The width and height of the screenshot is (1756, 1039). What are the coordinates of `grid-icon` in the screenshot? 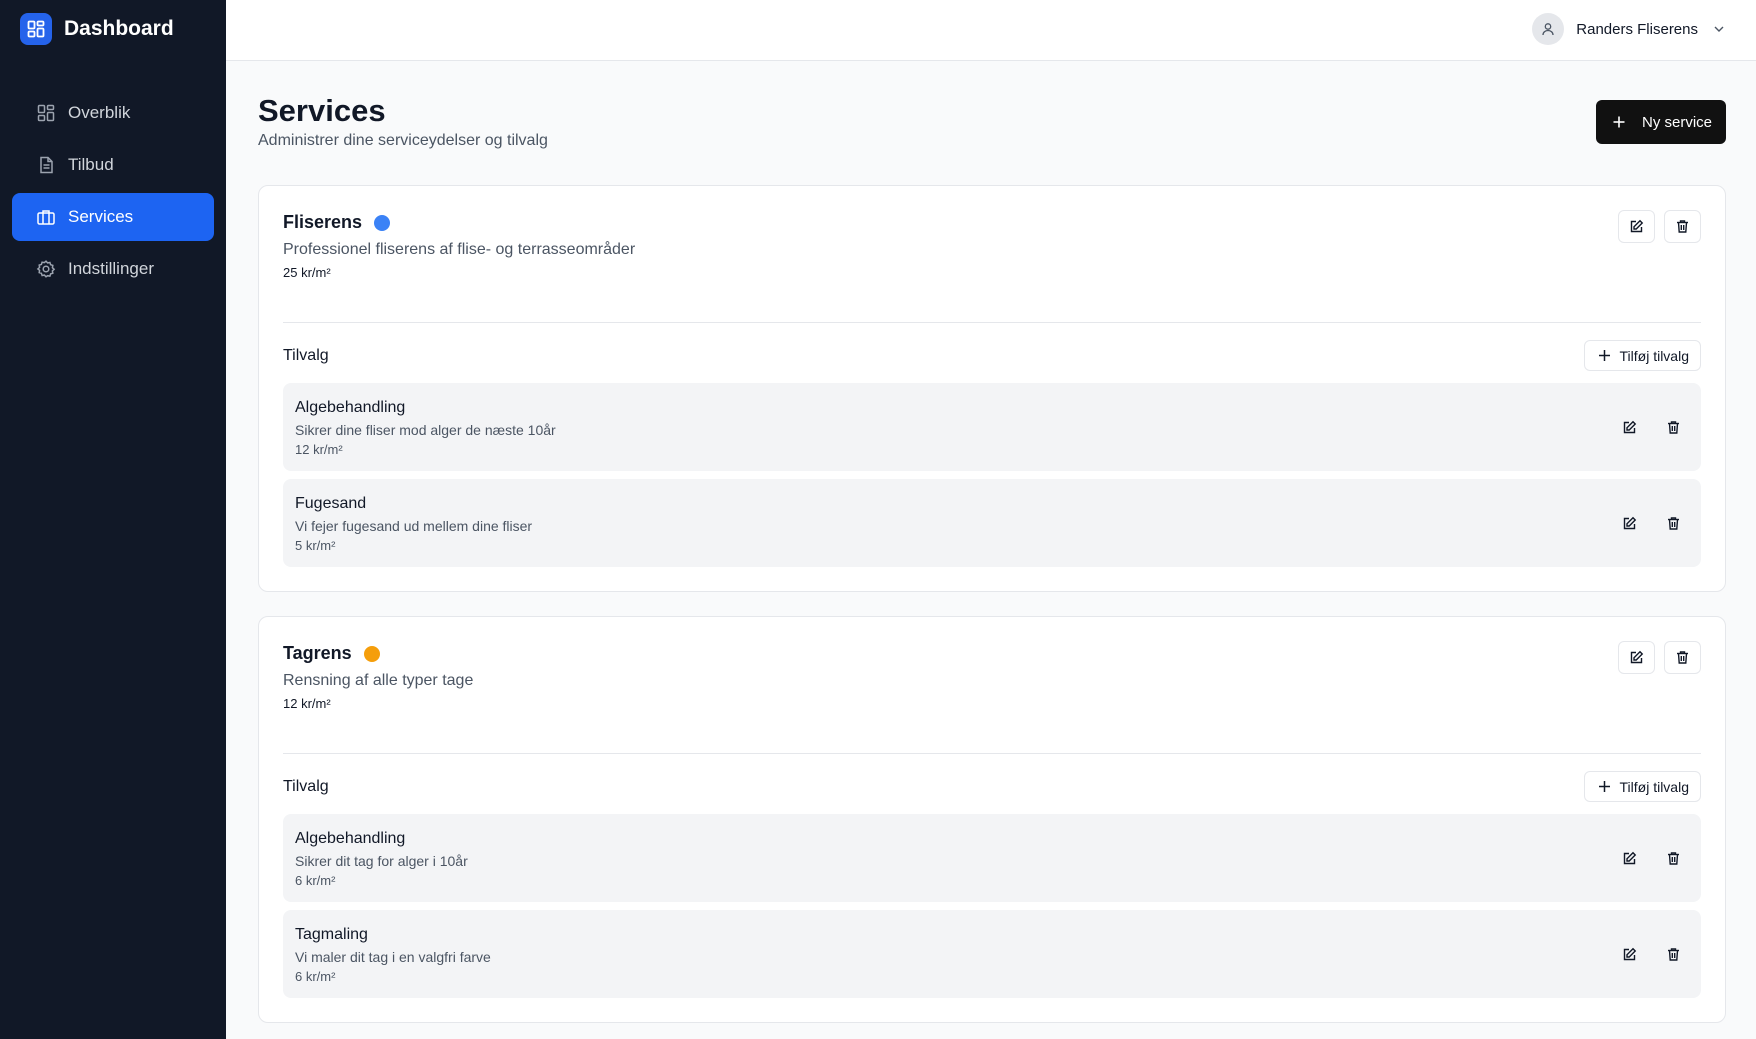 It's located at (46, 113).